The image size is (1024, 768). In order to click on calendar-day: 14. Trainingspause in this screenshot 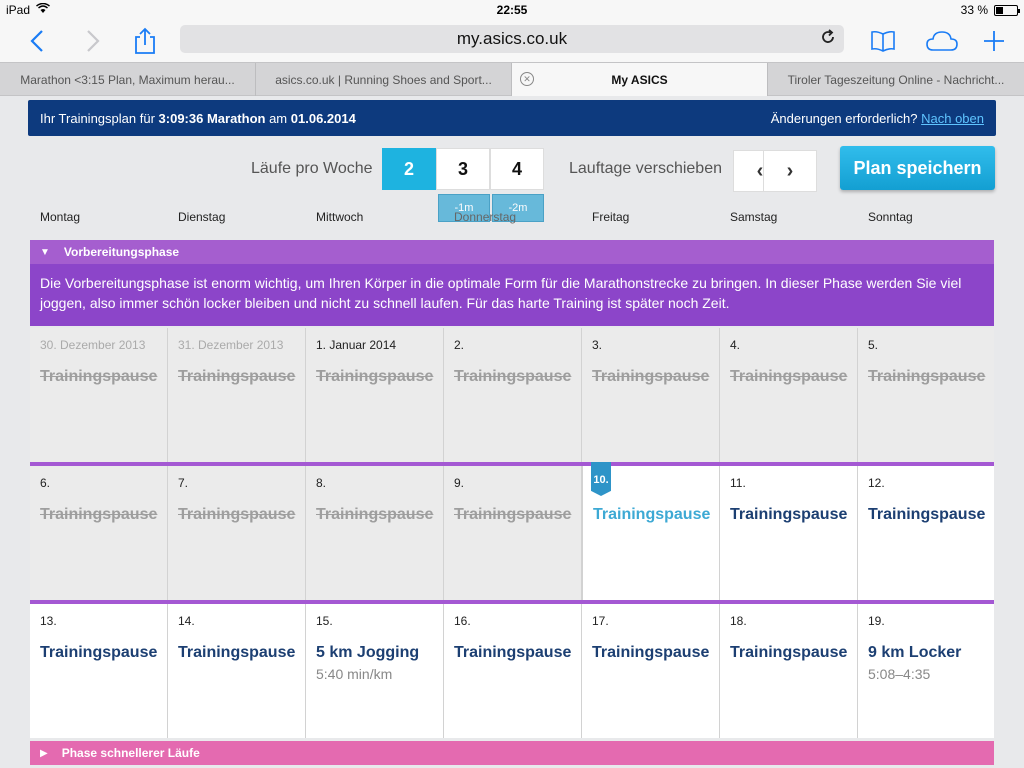, I will do `click(237, 671)`.